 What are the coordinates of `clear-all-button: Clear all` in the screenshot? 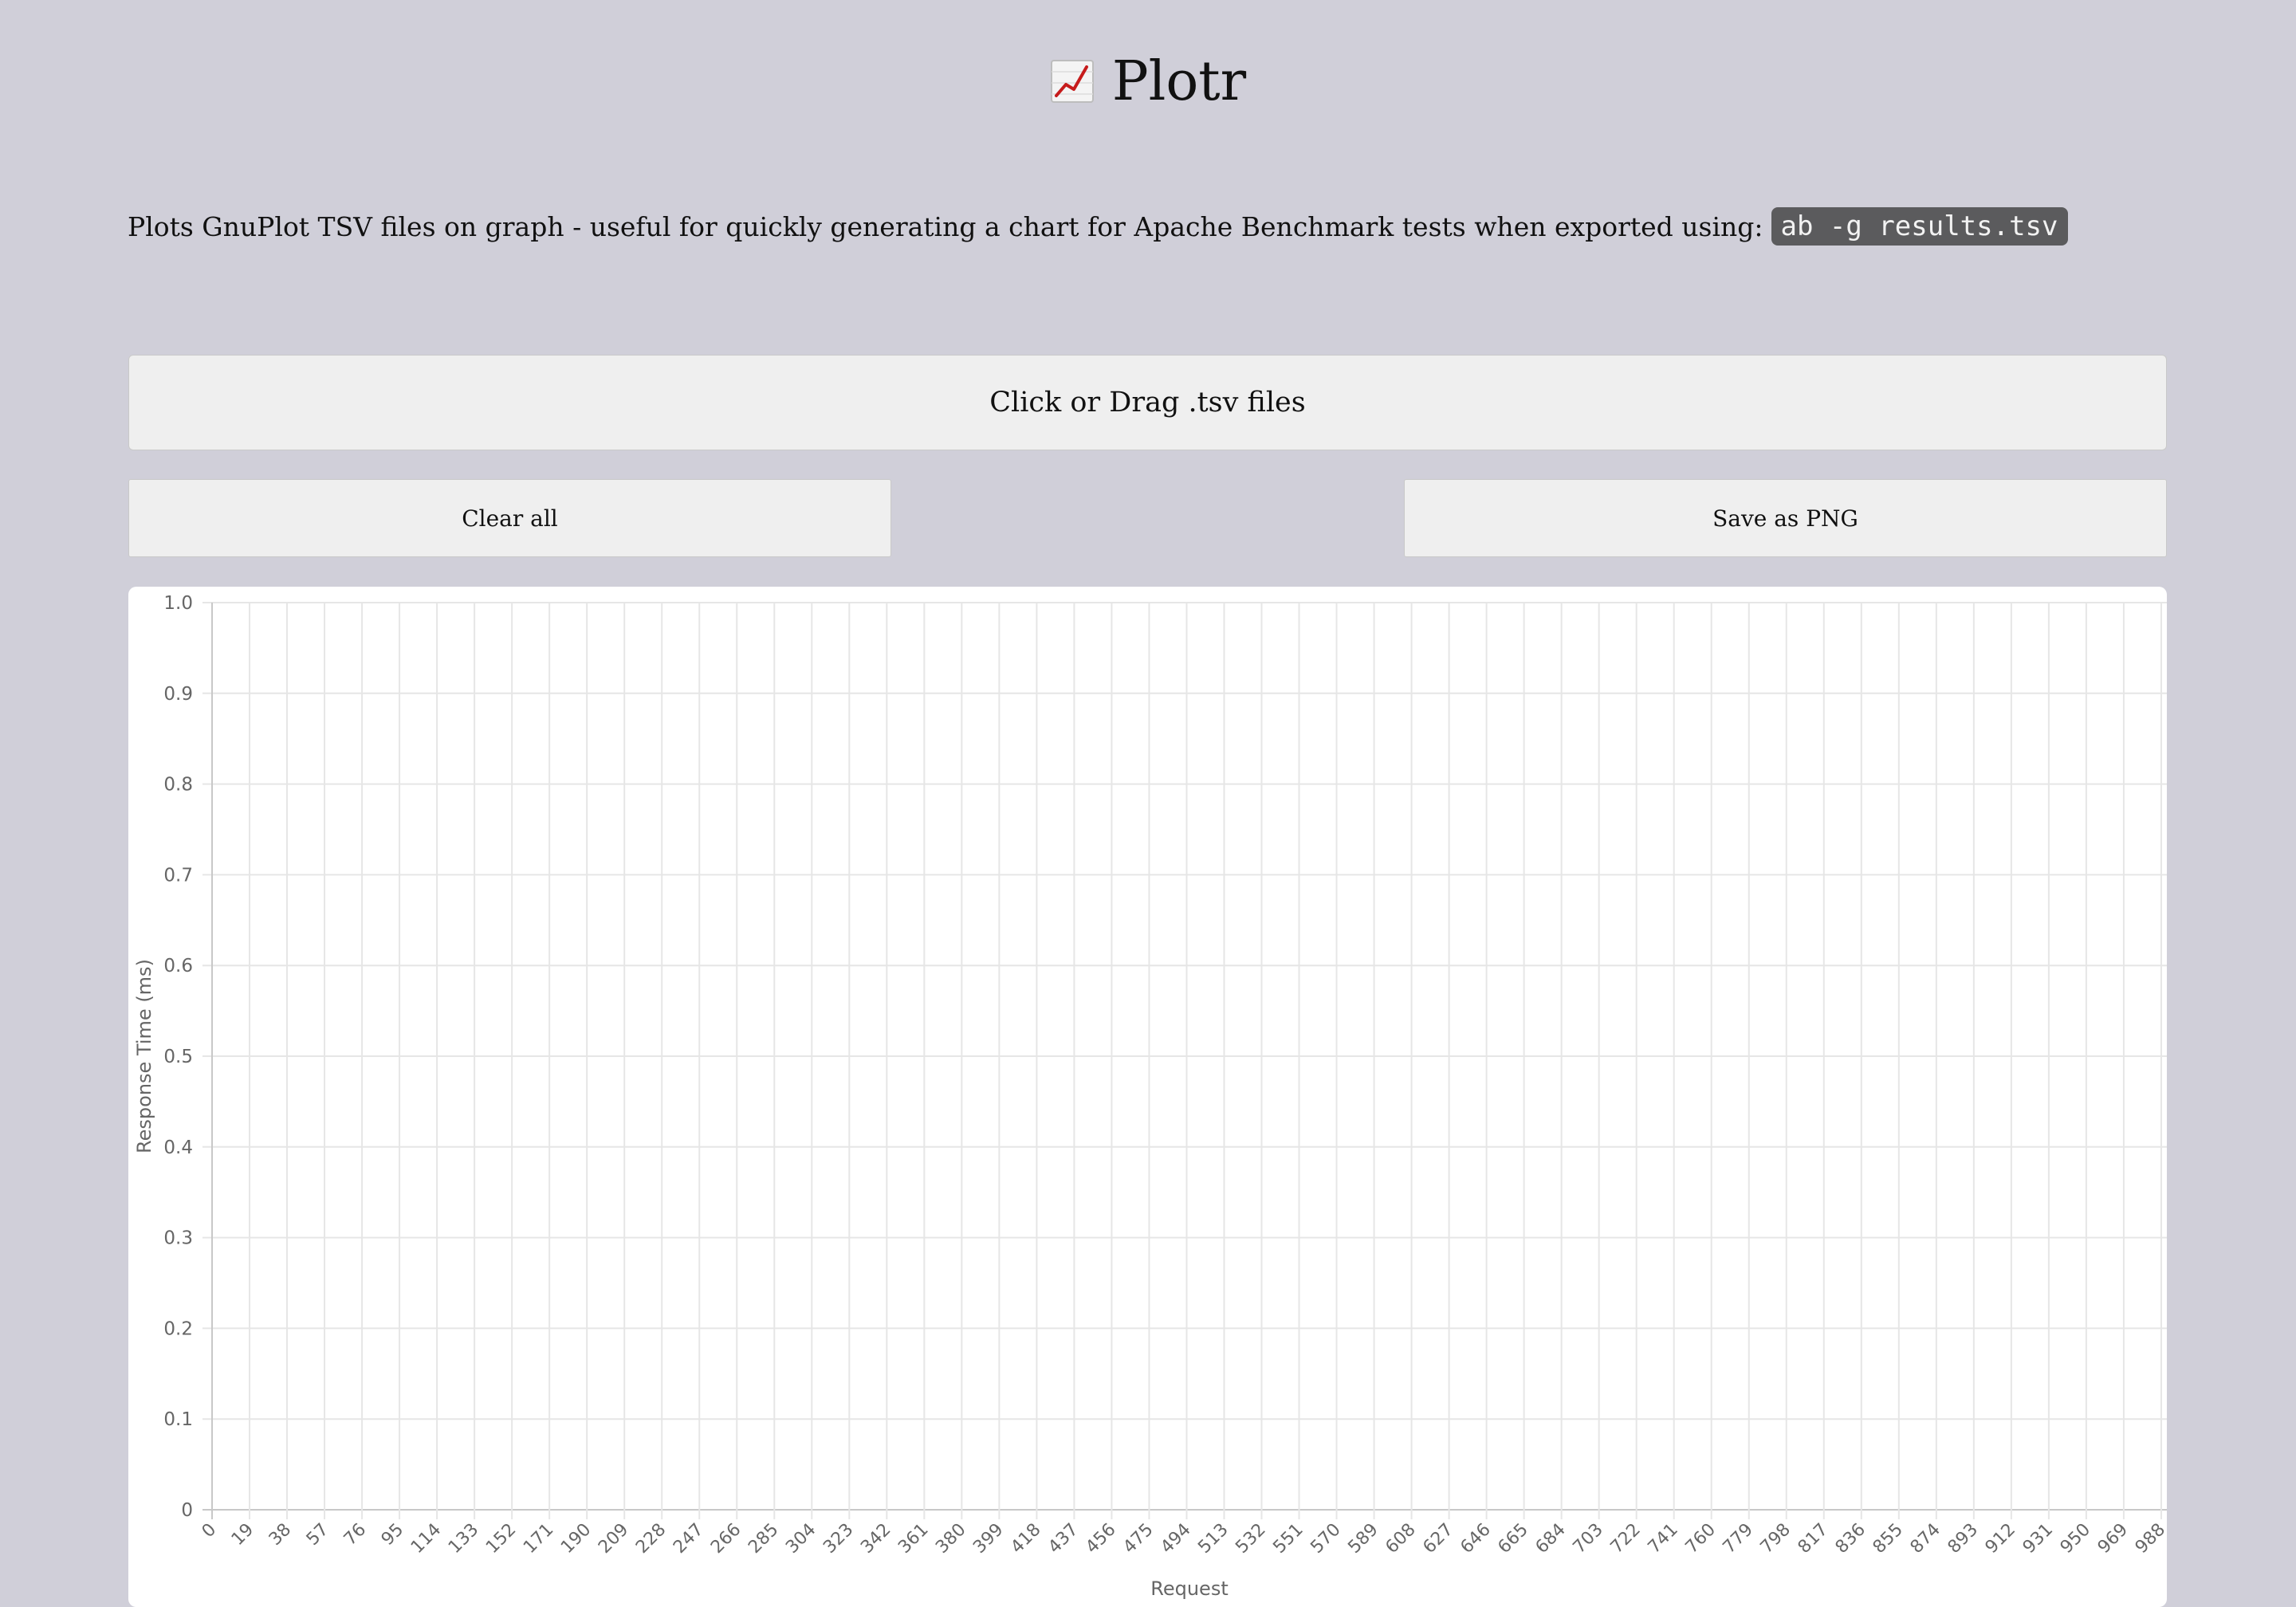 It's located at (509, 518).